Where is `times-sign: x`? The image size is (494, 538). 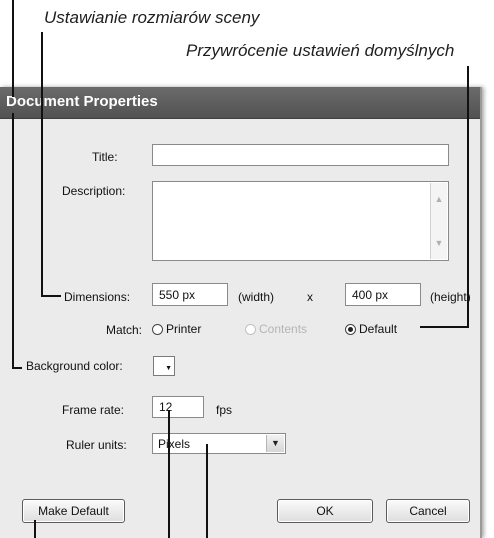
times-sign: x is located at coordinates (310, 297).